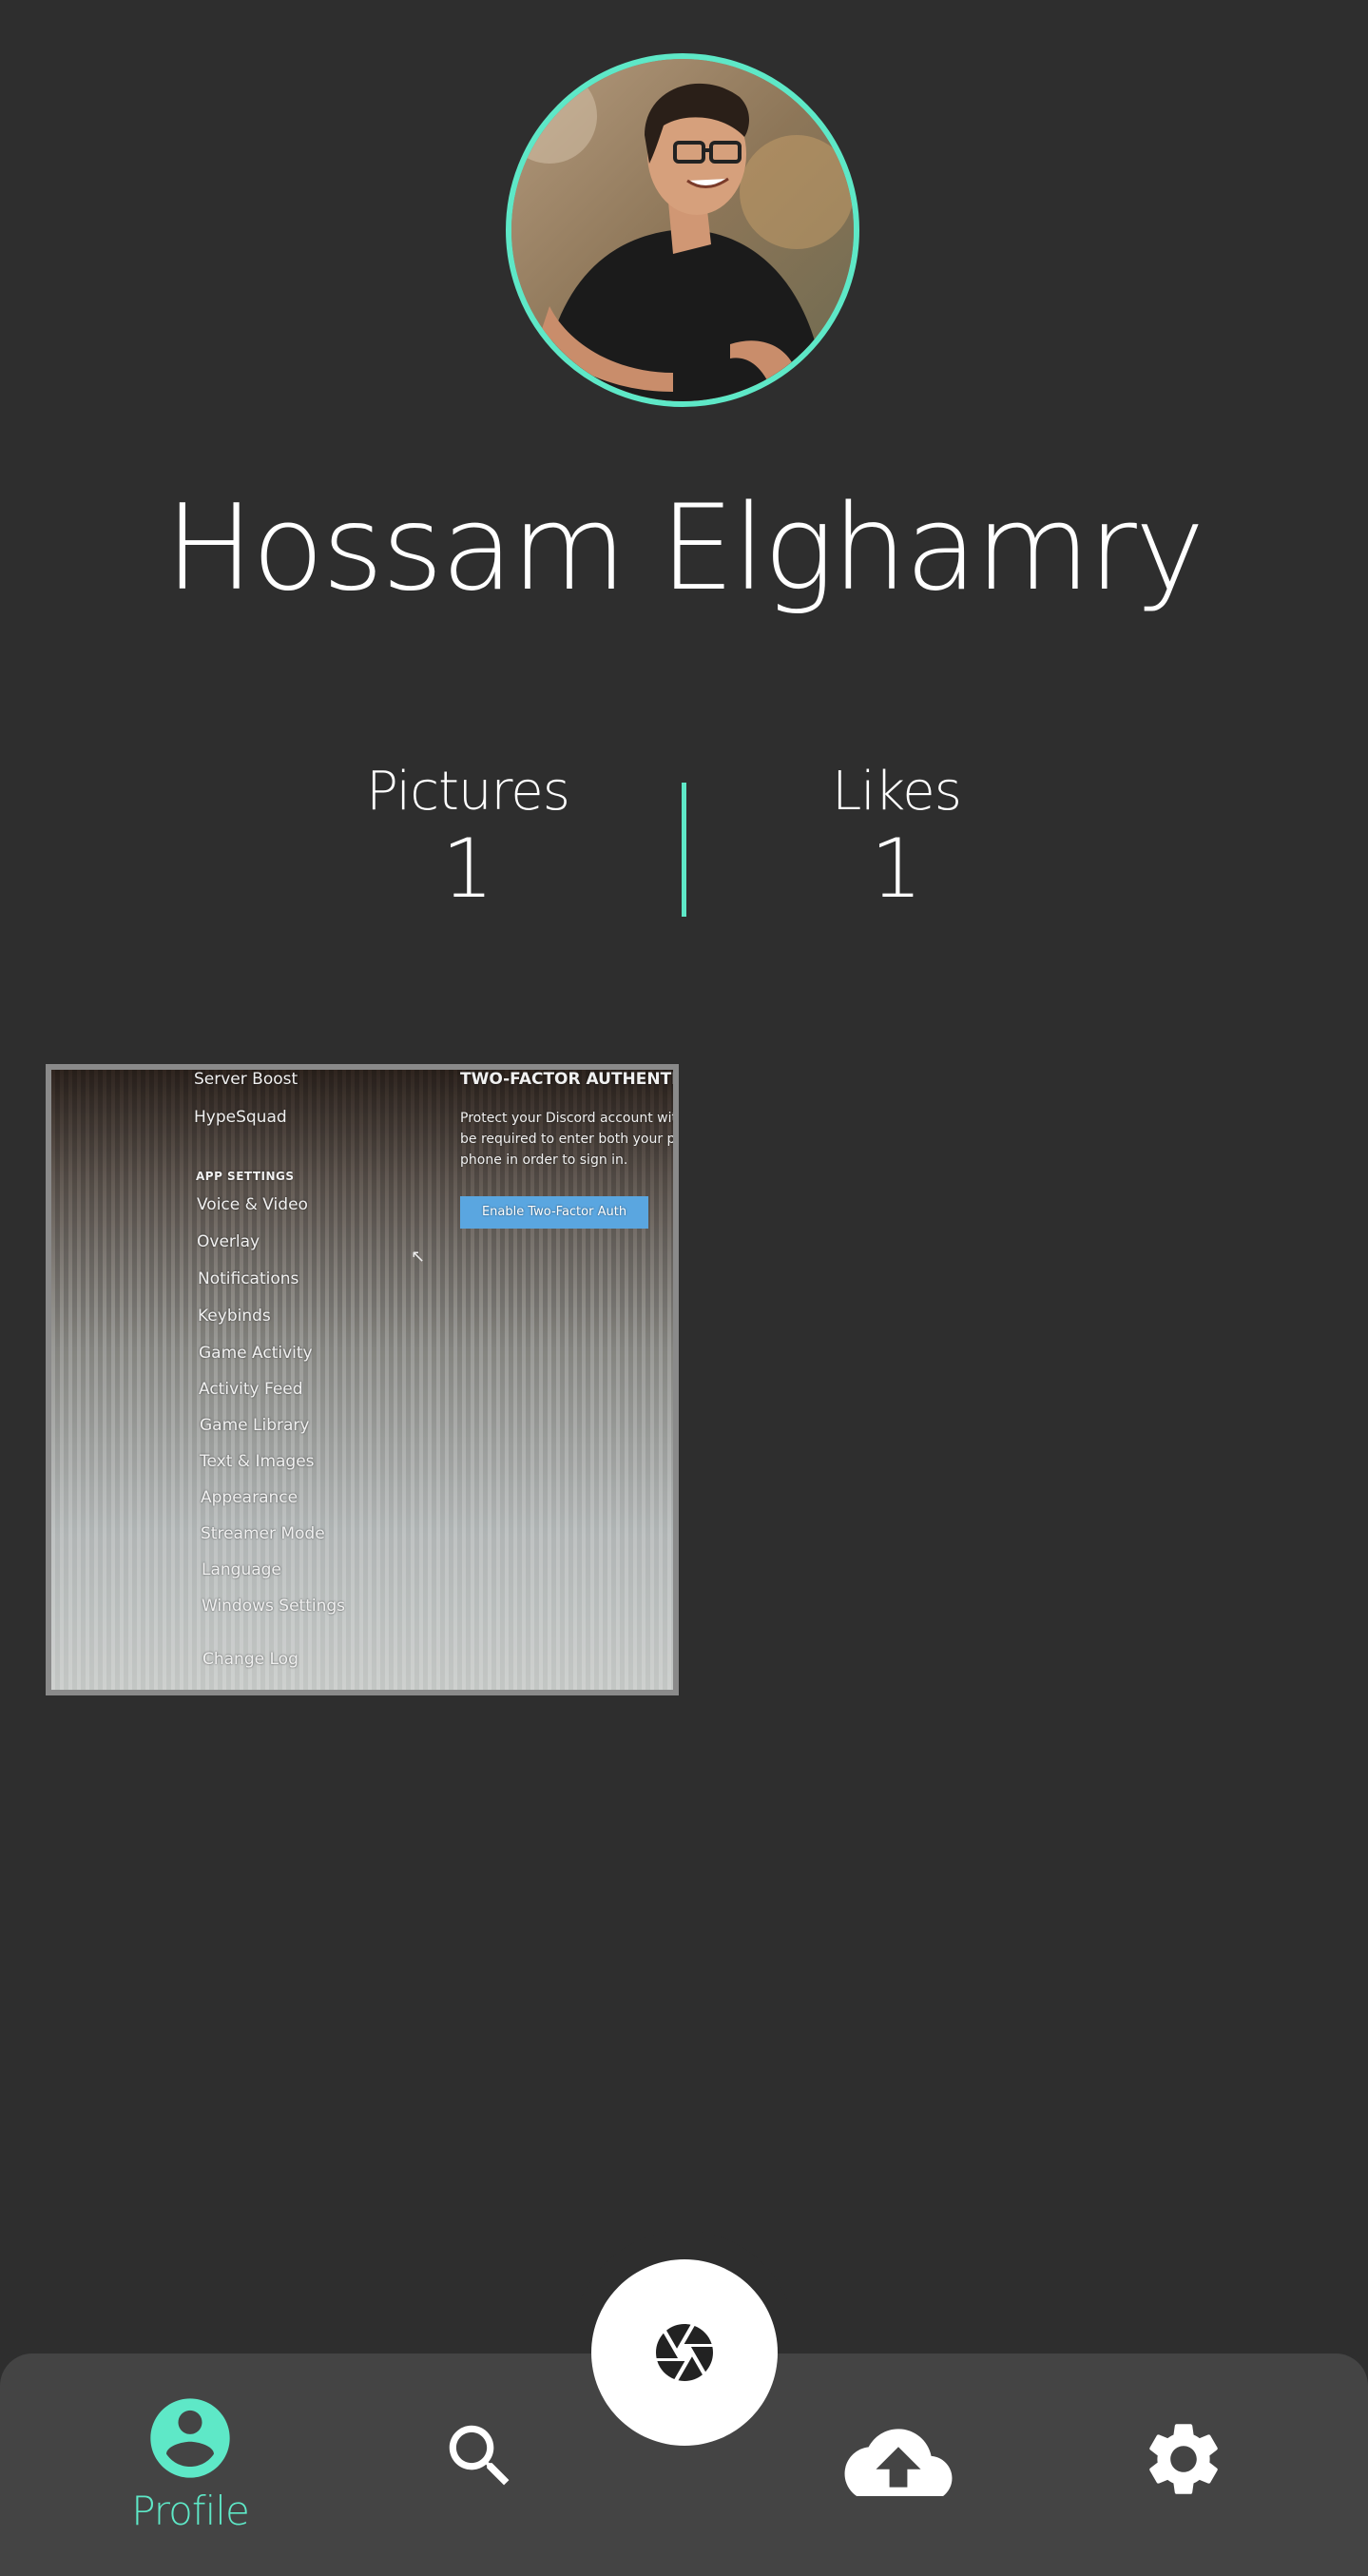 The width and height of the screenshot is (1368, 2576). I want to click on stat-pictures-value: 1, so click(467, 869).